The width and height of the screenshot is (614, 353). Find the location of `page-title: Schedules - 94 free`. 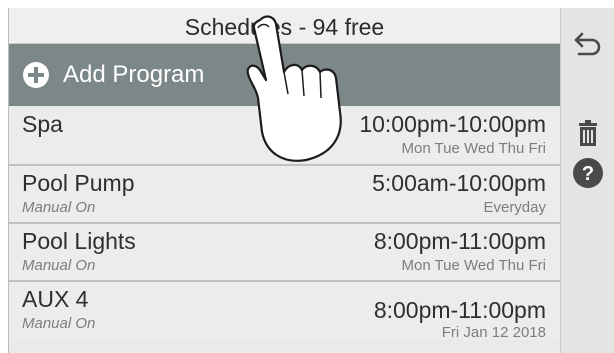

page-title: Schedules - 94 free is located at coordinates (284, 26).